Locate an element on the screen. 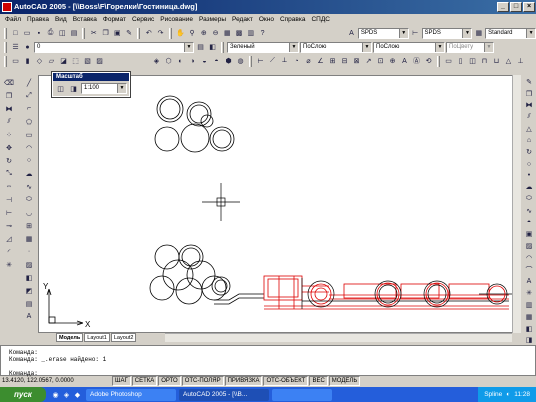 The height and width of the screenshot is (402, 536). mirror-icon: ⧓ is located at coordinates (9, 108).